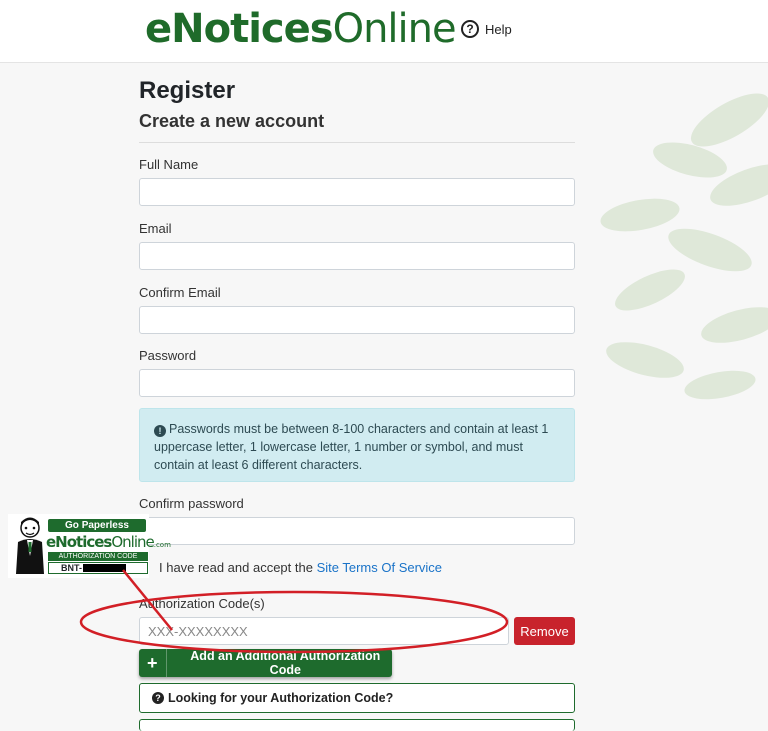 This screenshot has height=731, width=768. I want to click on full-name-label: Full Name, so click(169, 164).